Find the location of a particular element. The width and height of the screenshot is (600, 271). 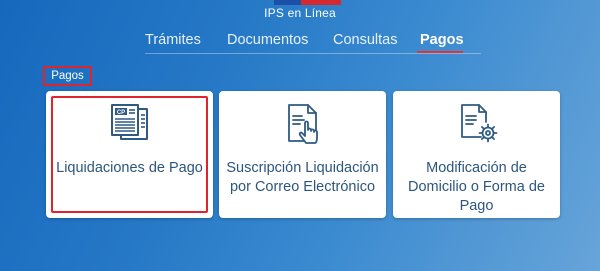

document-touch-icon is located at coordinates (302, 124).